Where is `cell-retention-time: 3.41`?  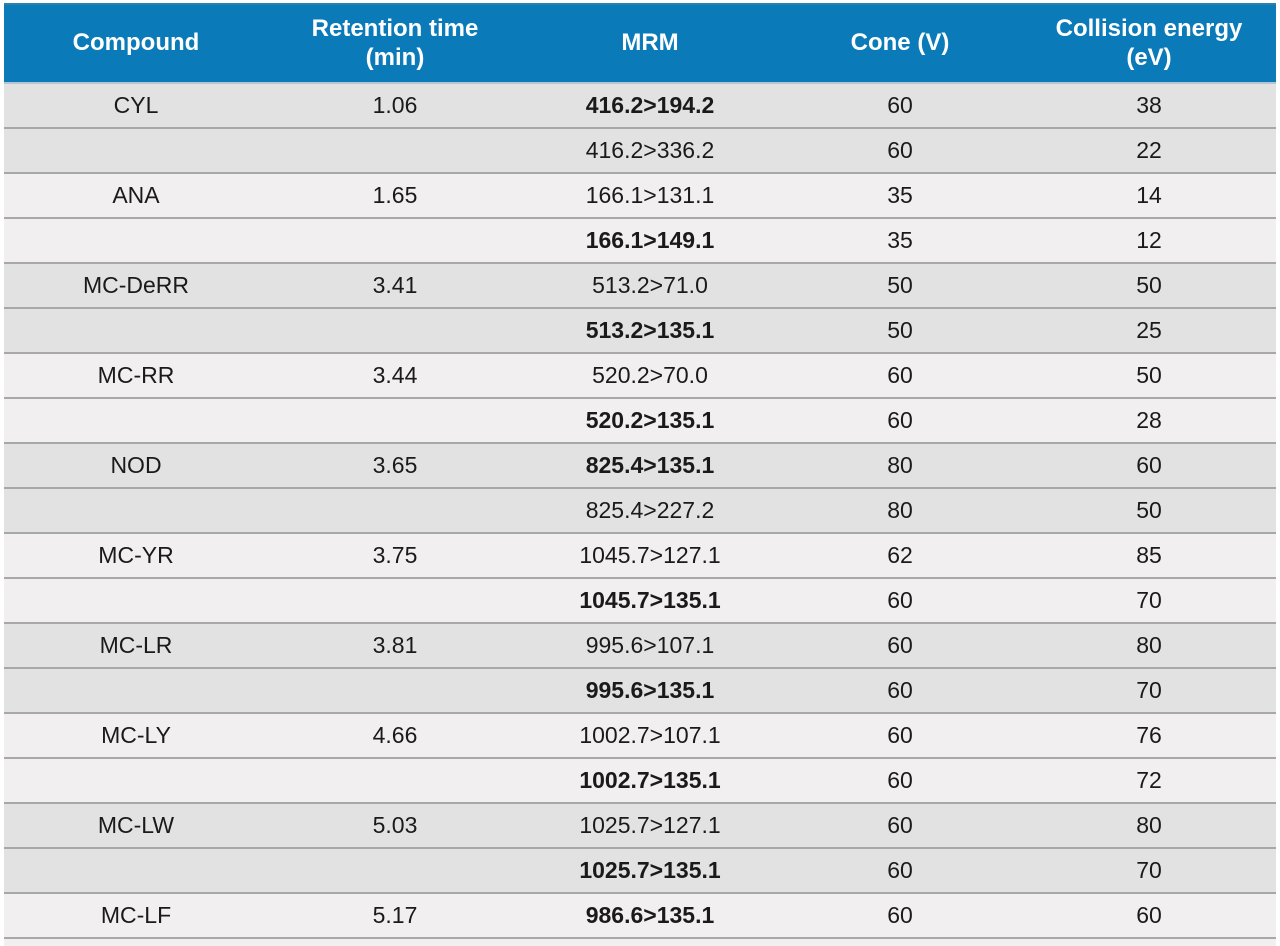 cell-retention-time: 3.41 is located at coordinates (395, 285).